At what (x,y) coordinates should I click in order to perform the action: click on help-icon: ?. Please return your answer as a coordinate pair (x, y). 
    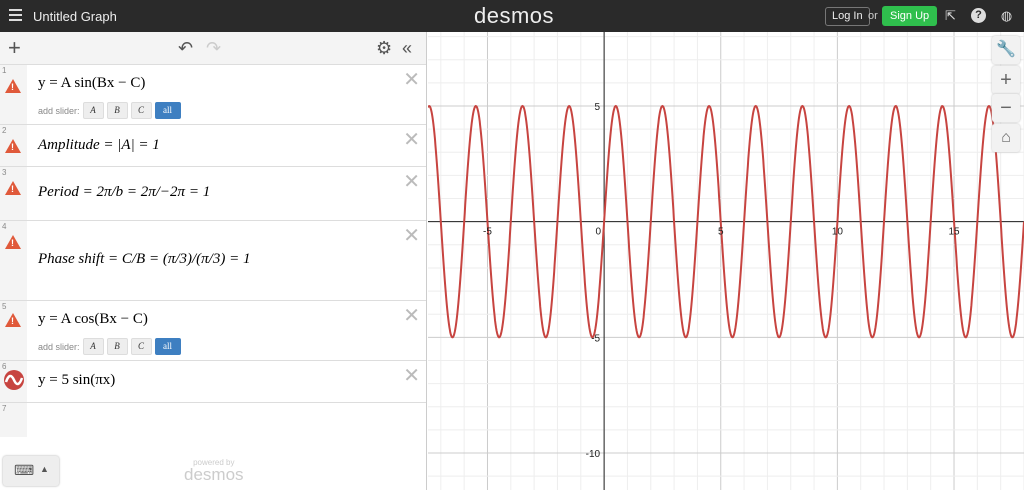
    Looking at the image, I should click on (978, 15).